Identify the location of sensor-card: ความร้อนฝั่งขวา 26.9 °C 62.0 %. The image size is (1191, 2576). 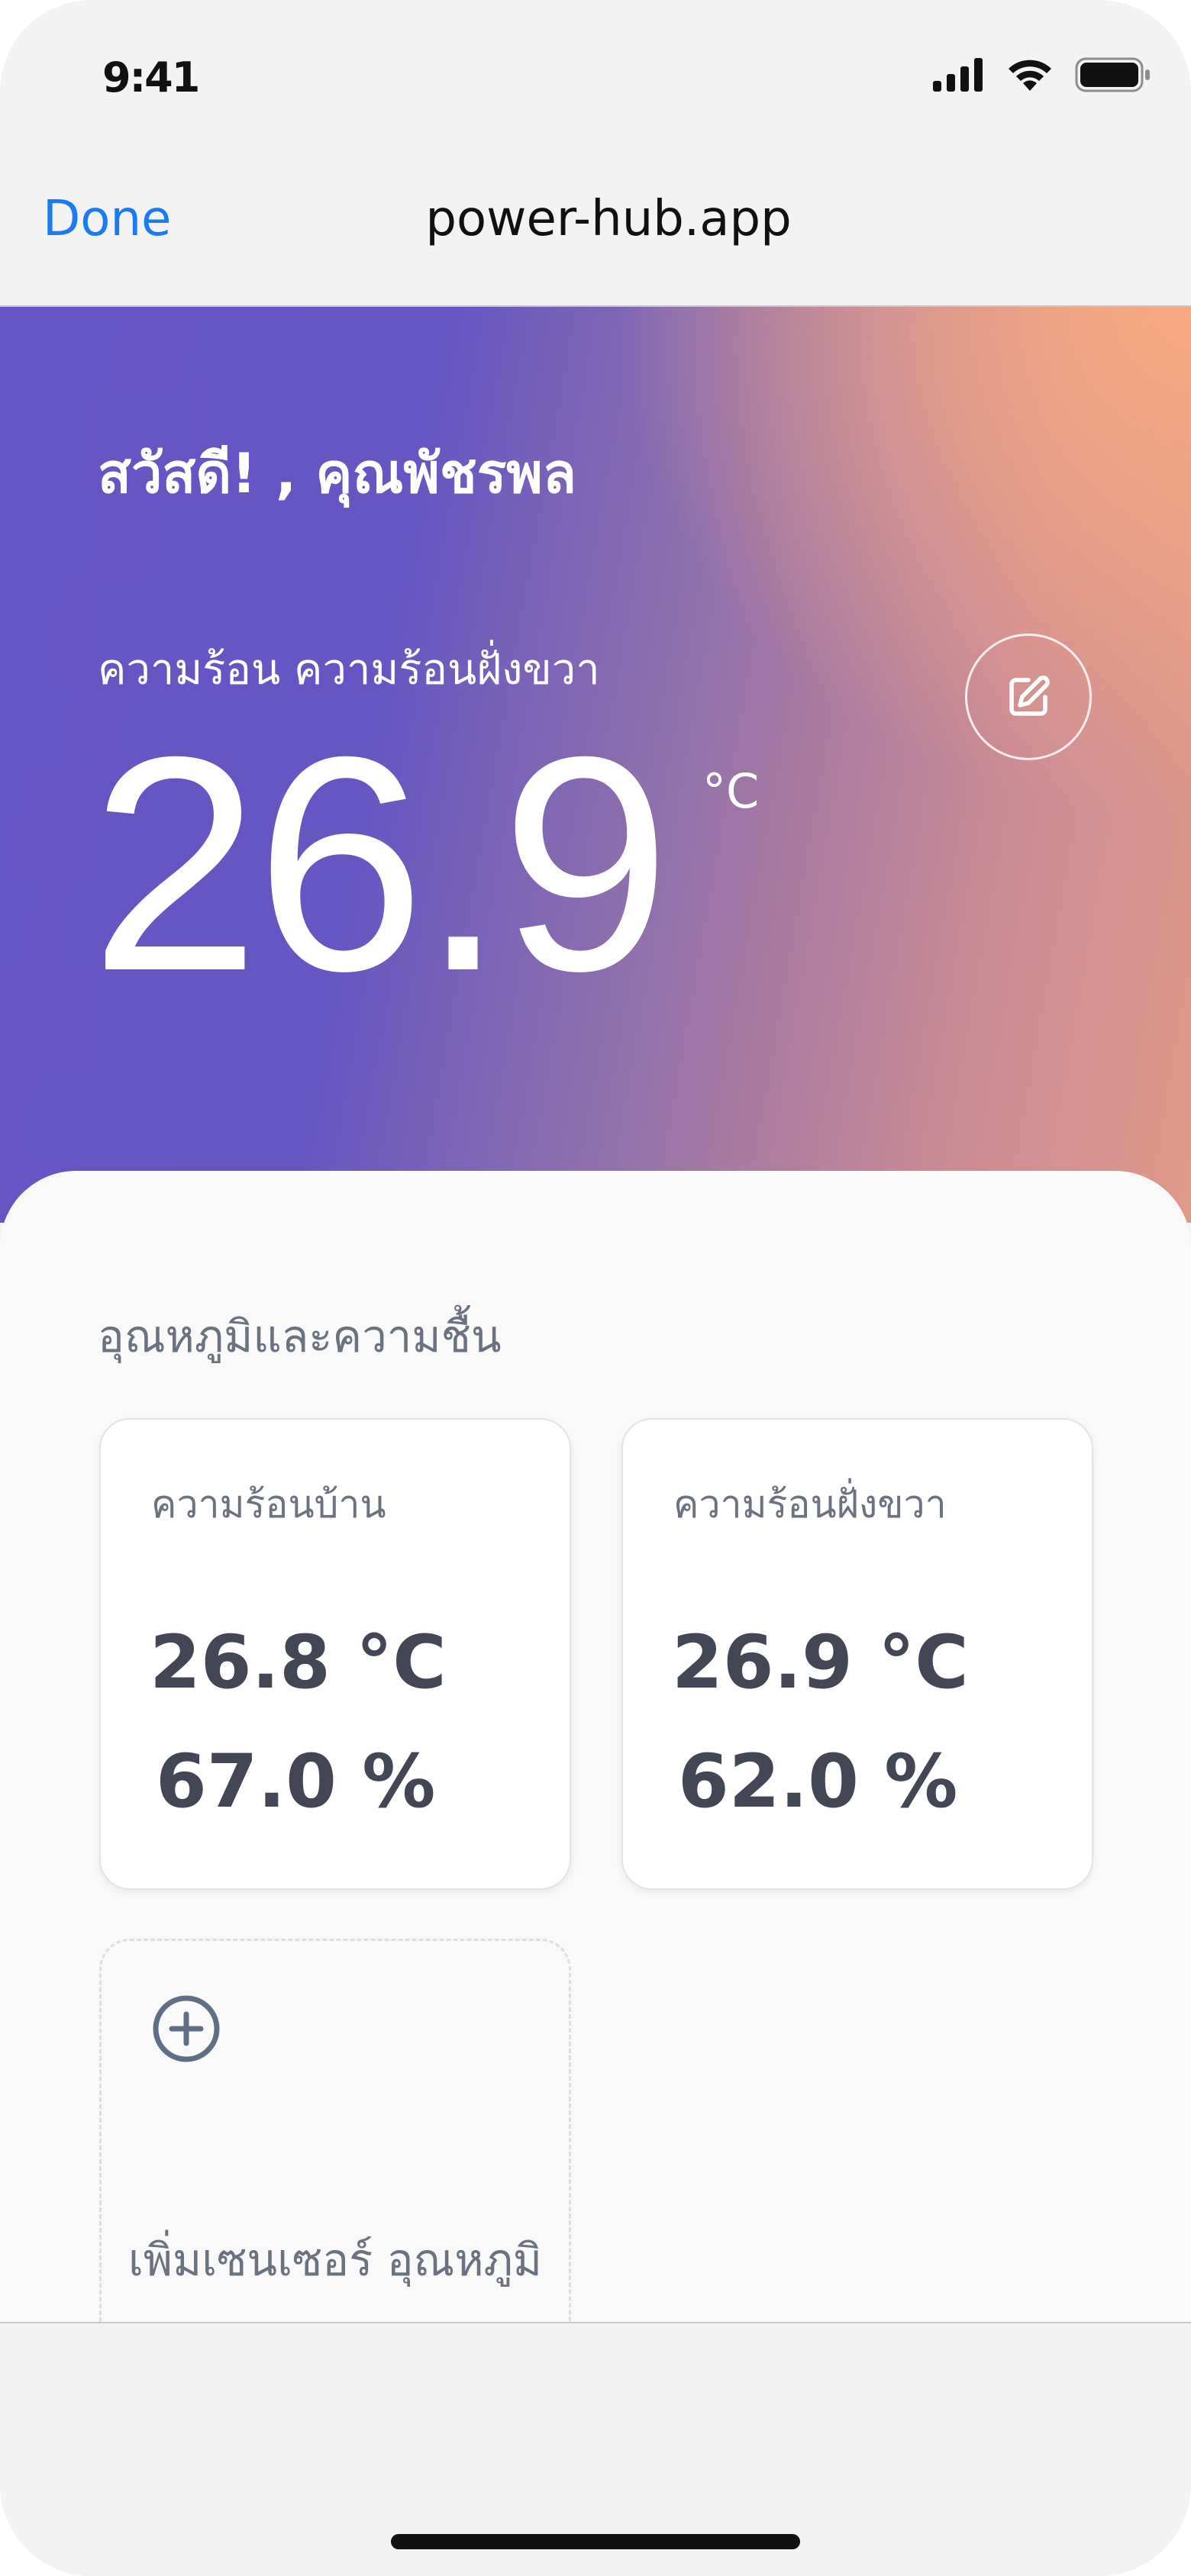
(857, 1654).